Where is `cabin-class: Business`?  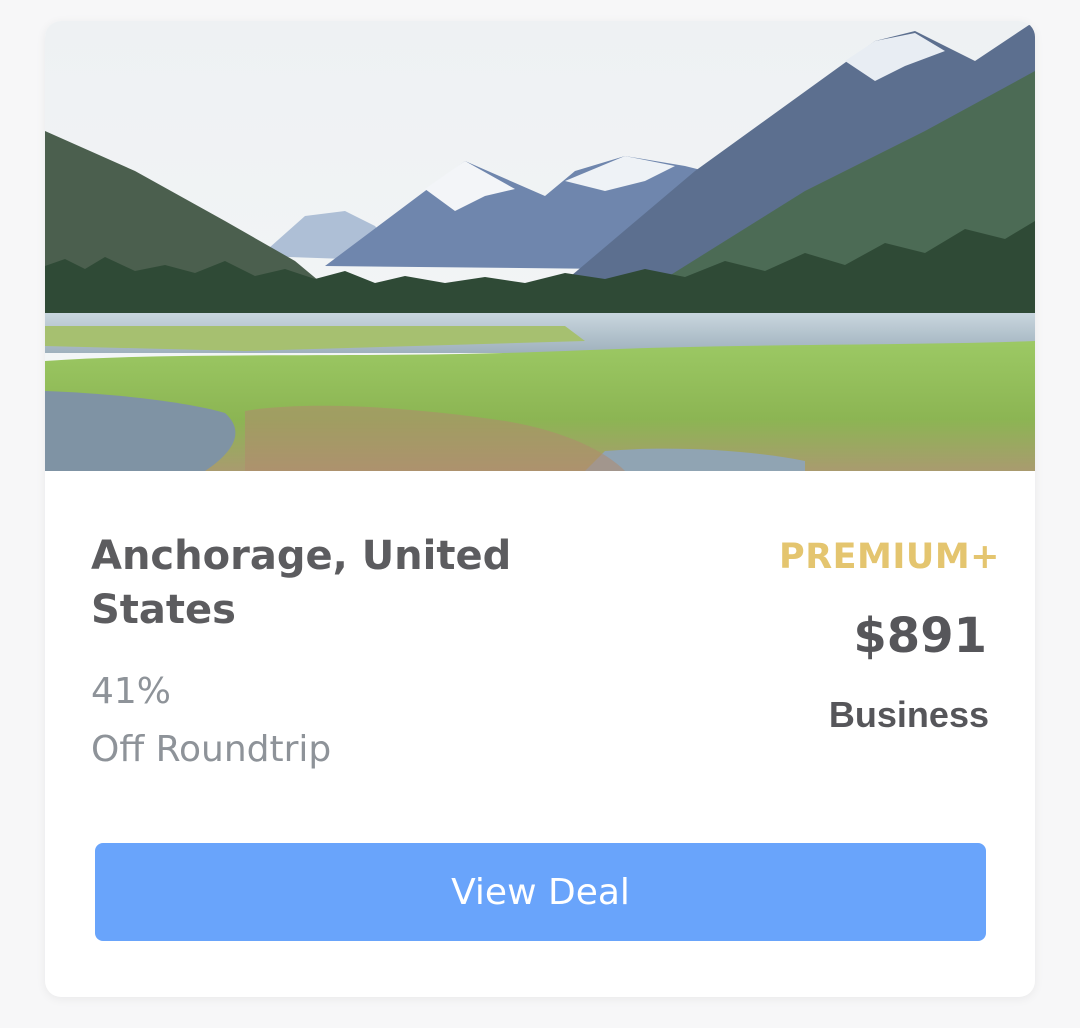
cabin-class: Business is located at coordinates (908, 714).